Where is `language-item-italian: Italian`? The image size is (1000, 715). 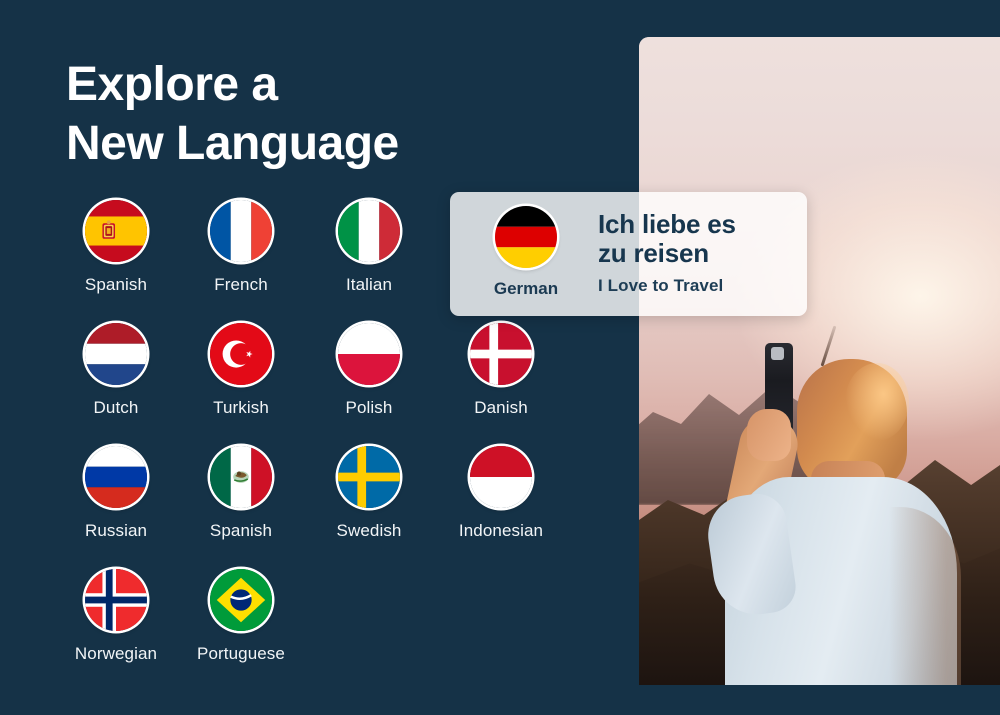
language-item-italian: Italian is located at coordinates (369, 261).